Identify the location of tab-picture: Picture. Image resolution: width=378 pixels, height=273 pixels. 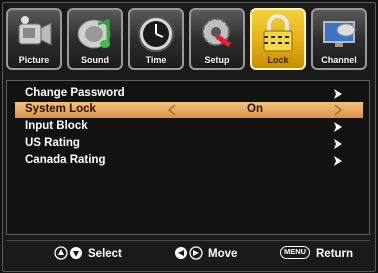
(34, 39).